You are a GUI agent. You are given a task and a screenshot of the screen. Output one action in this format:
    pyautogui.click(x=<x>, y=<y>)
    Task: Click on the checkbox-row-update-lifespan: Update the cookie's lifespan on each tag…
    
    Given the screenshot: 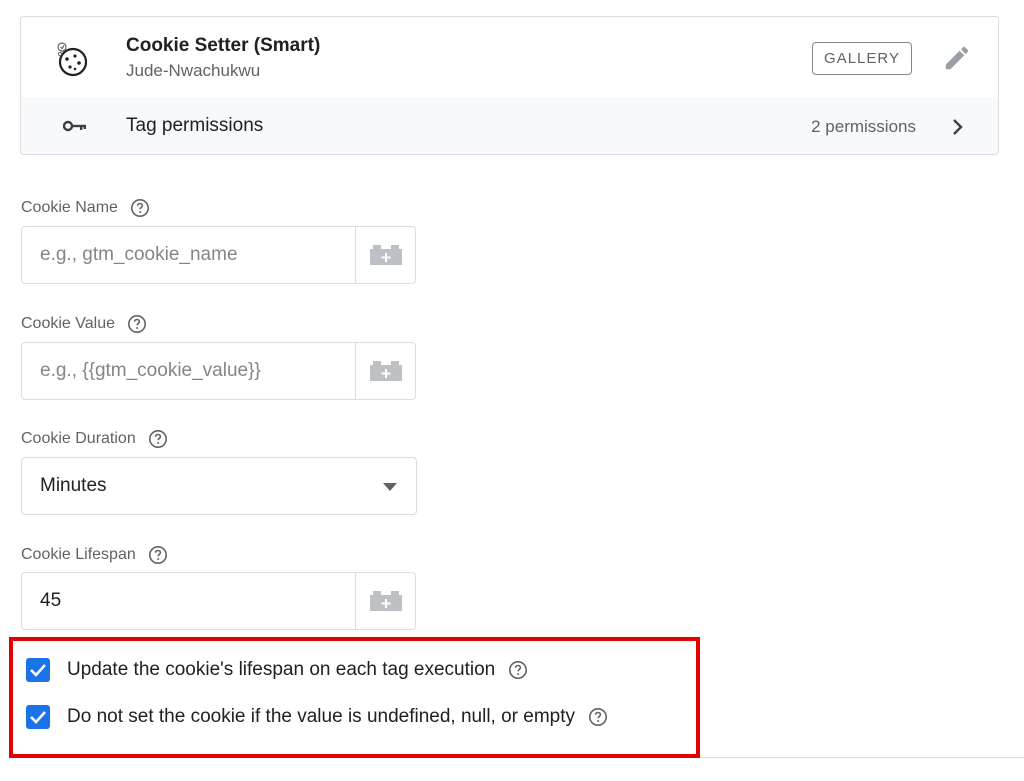 What is the action you would take?
    pyautogui.click(x=277, y=670)
    